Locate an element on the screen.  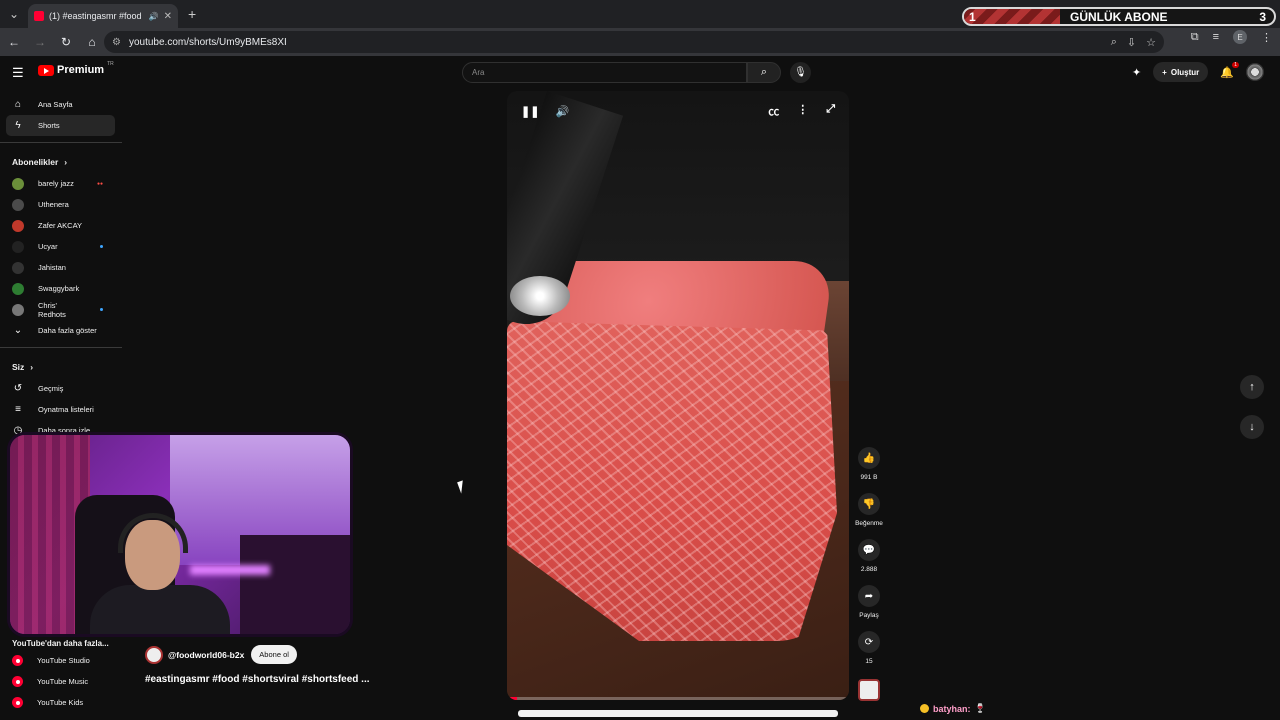
notification-count: 1 is located at coordinates (1235, 64).